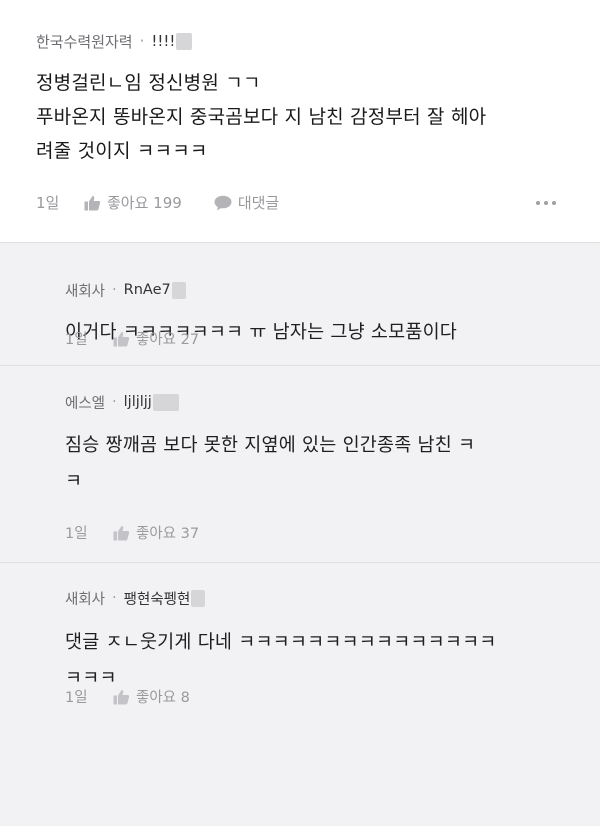 The image size is (600, 826). What do you see at coordinates (157, 598) in the screenshot?
I see `reply-author-nickname: 팽현숙펭현` at bounding box center [157, 598].